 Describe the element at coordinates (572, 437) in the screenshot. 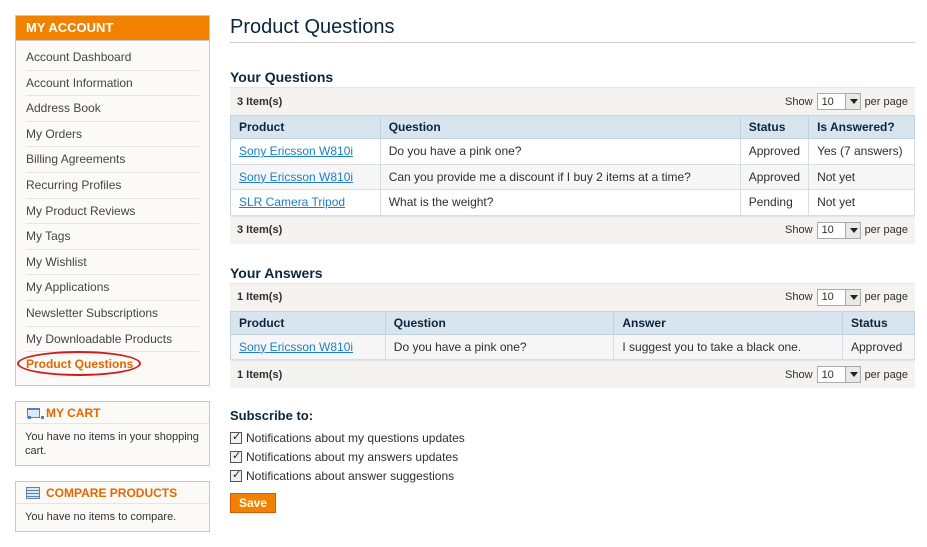

I see `subscribe-option: Notifications about my questions updates` at that location.